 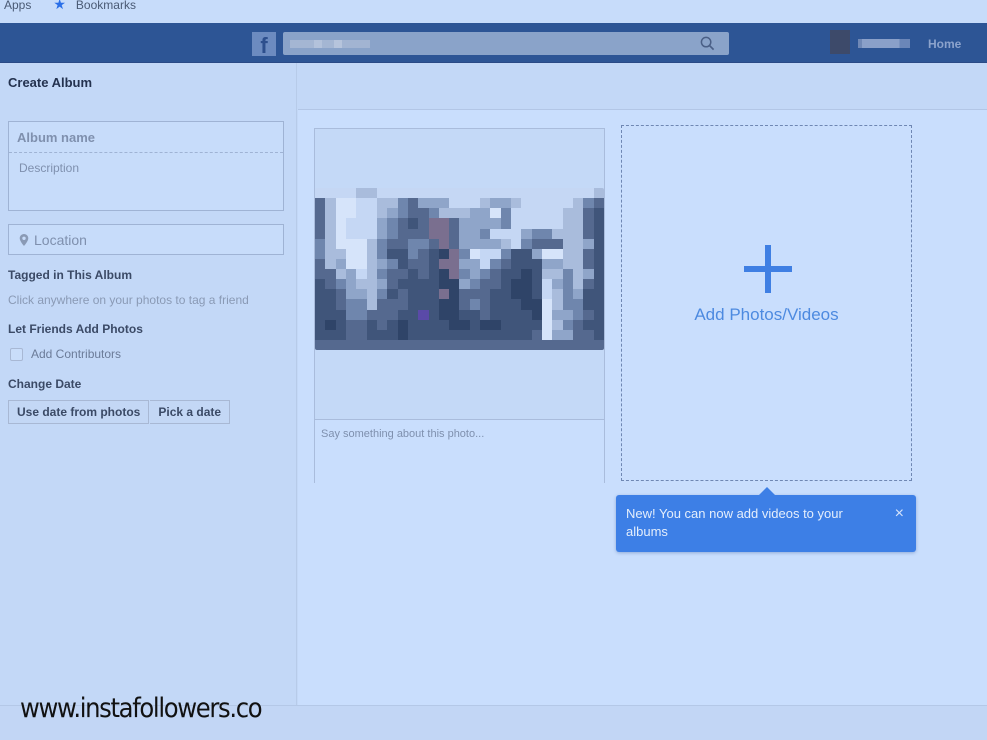 What do you see at coordinates (899, 514) in the screenshot?
I see `close-icon: ×` at bounding box center [899, 514].